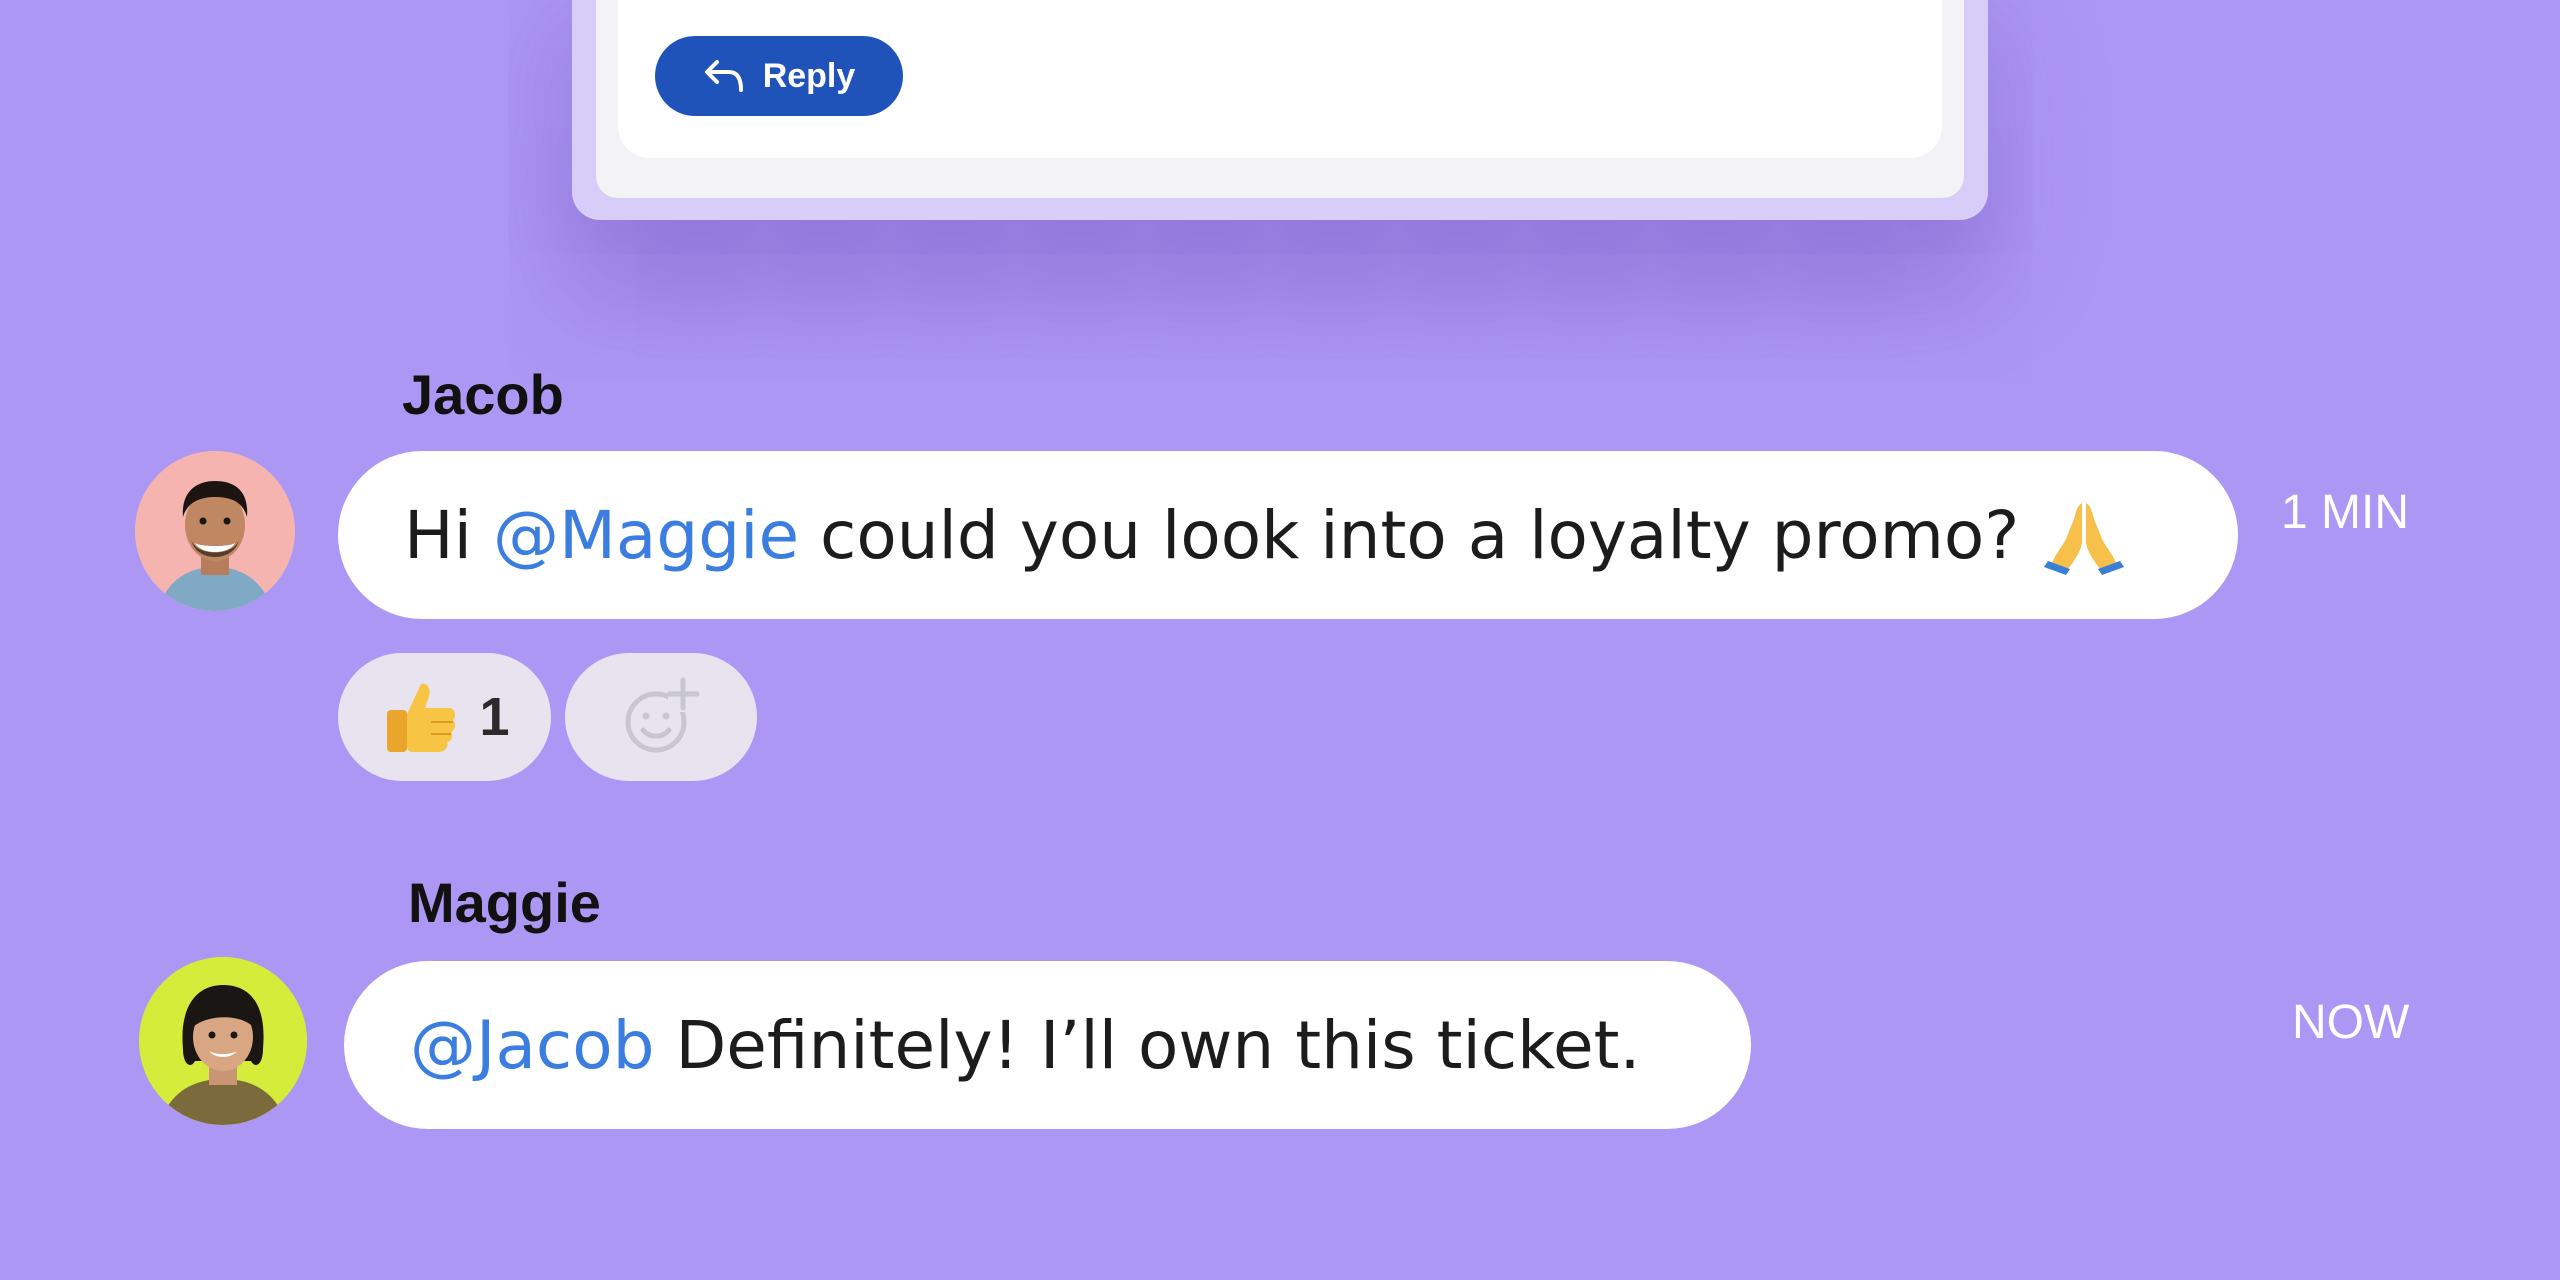  Describe the element at coordinates (809, 75) in the screenshot. I see `reply-button-label: Reply` at that location.